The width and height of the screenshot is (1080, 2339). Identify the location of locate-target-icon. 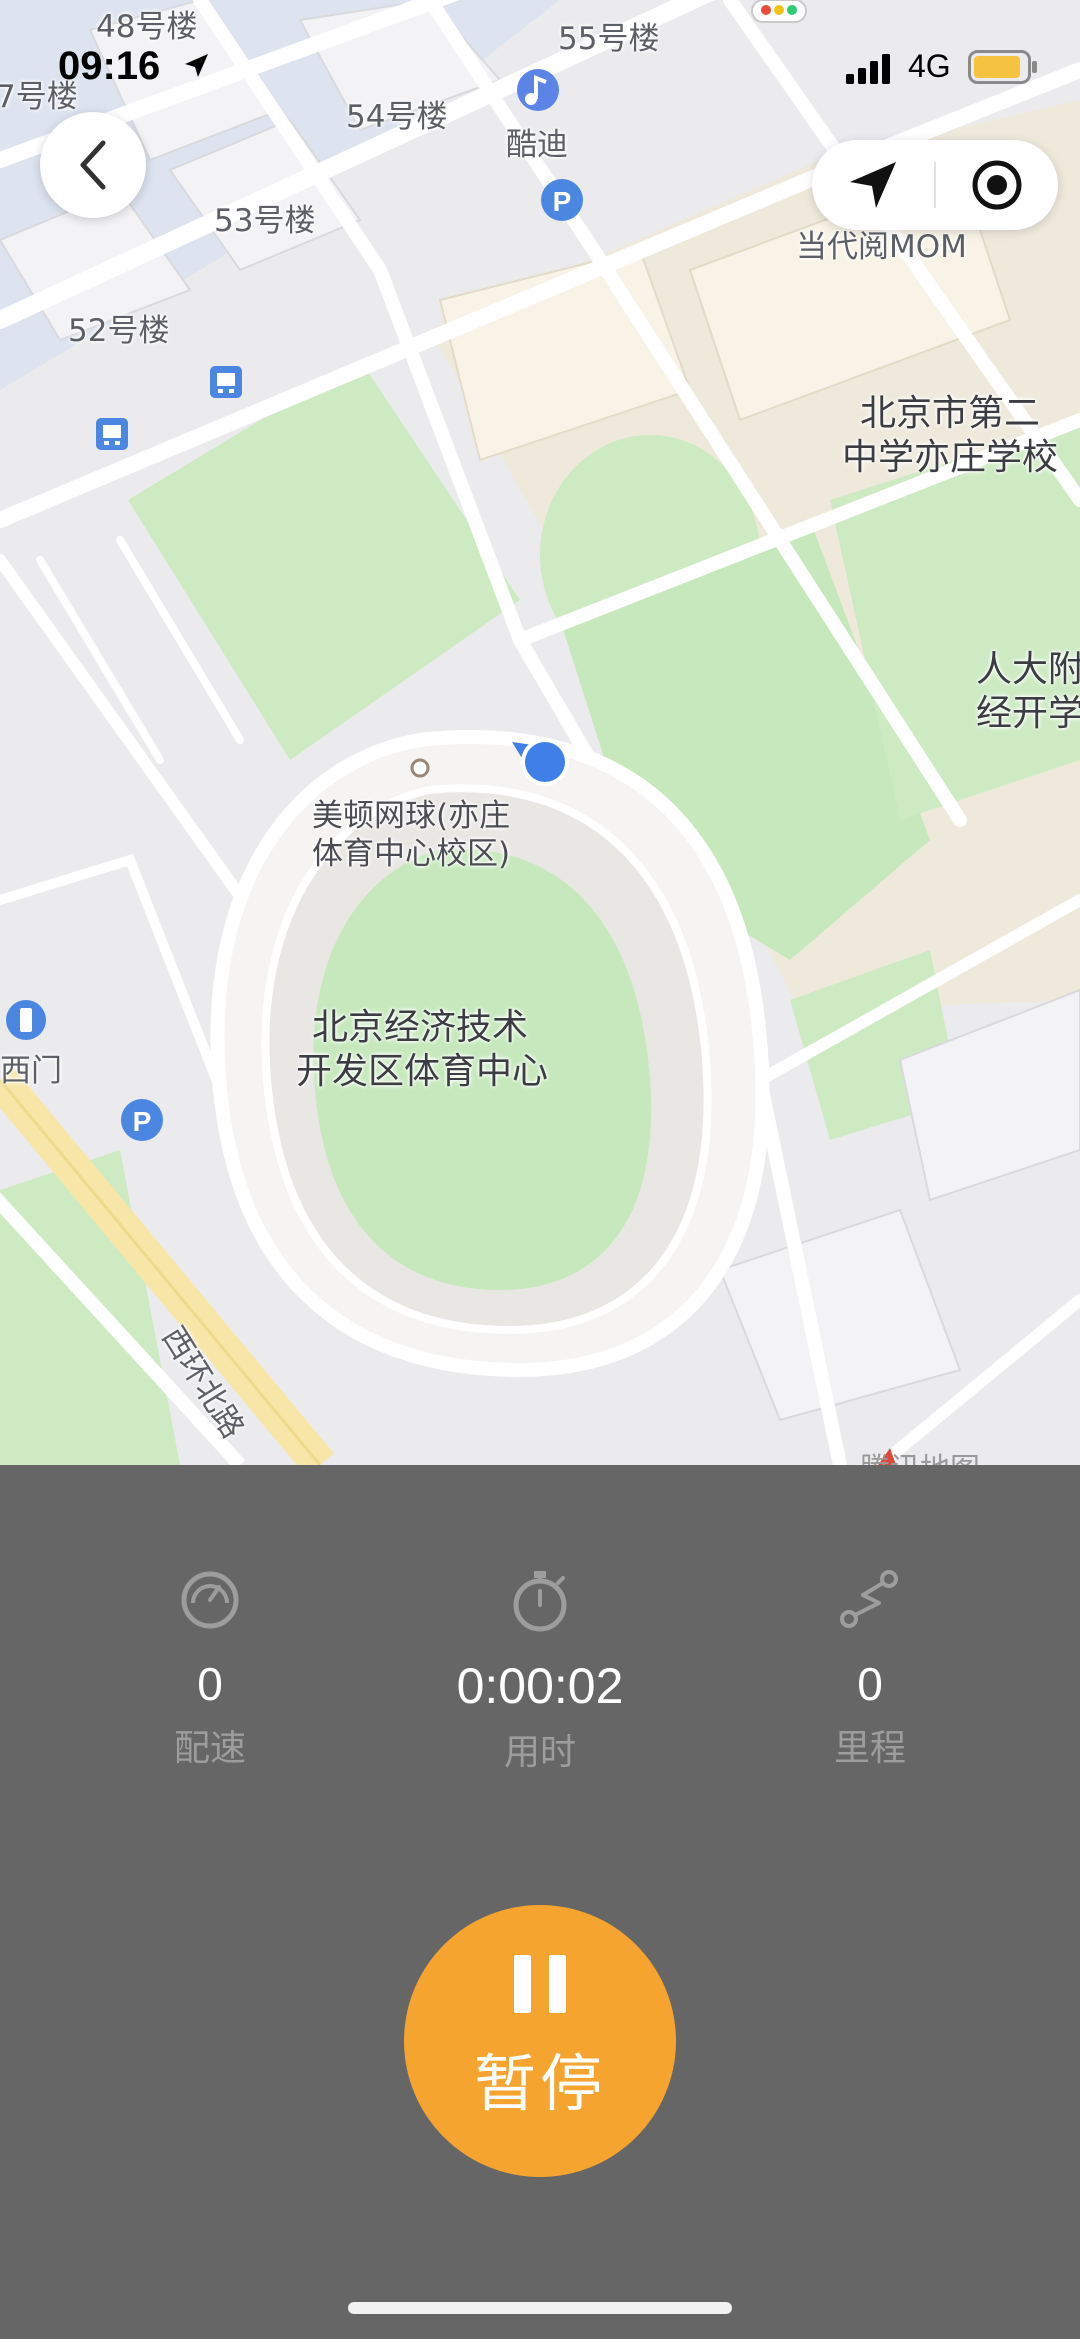
(997, 185).